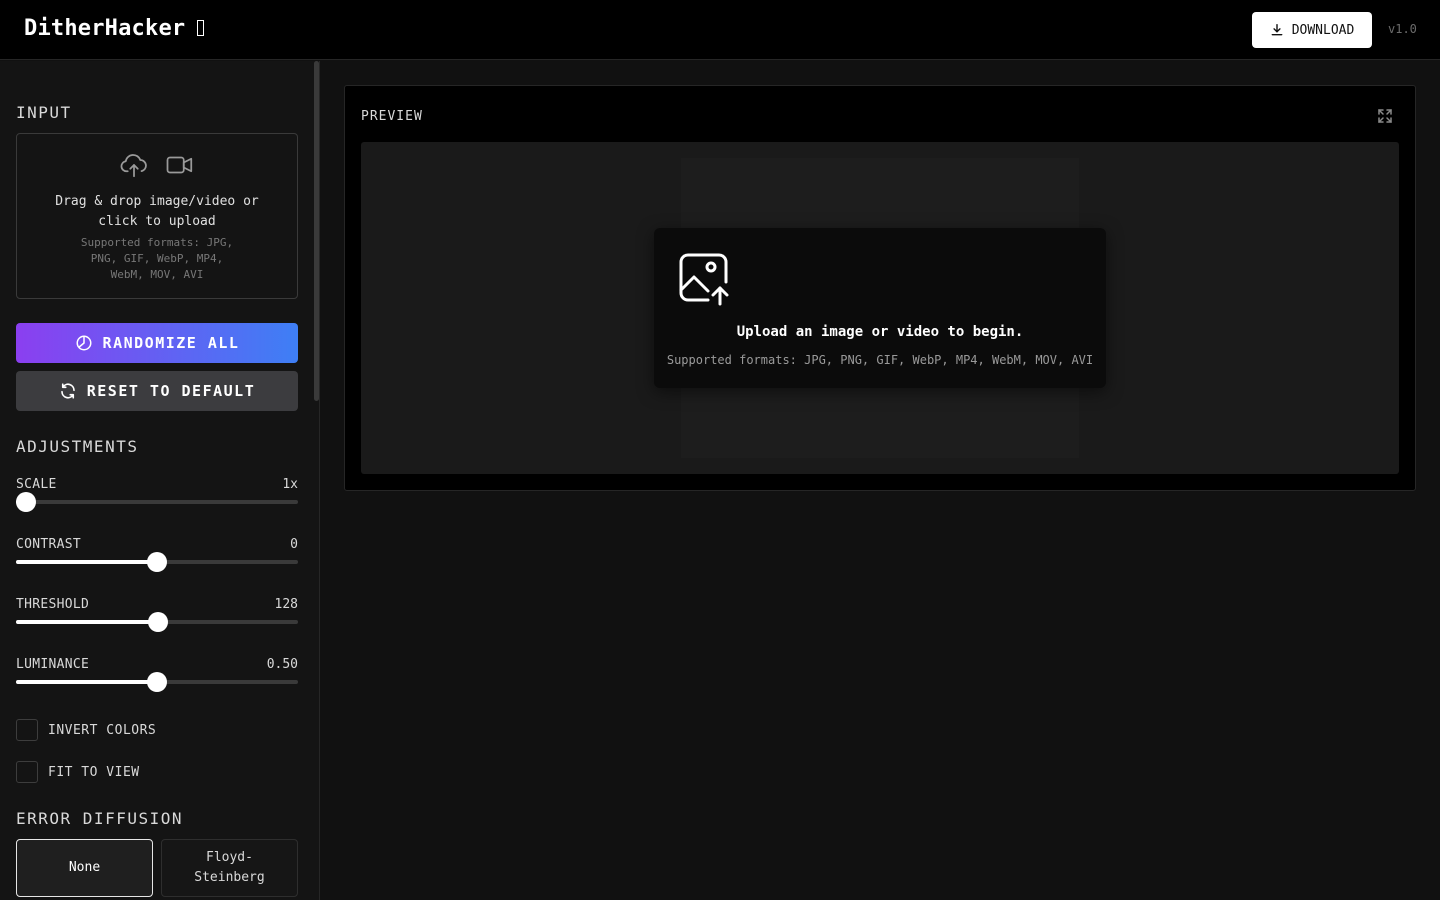 The width and height of the screenshot is (1440, 900). I want to click on diffusion-option-label: None, so click(84, 867).